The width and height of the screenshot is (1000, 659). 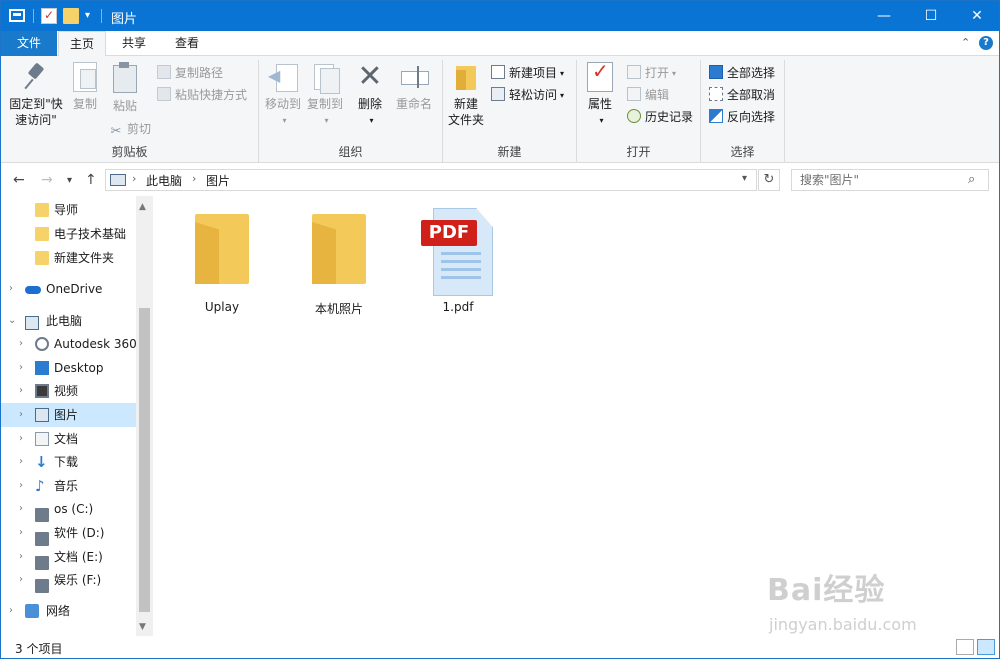 What do you see at coordinates (742, 73) in the screenshot?
I see `select-all-button: 全部选择` at bounding box center [742, 73].